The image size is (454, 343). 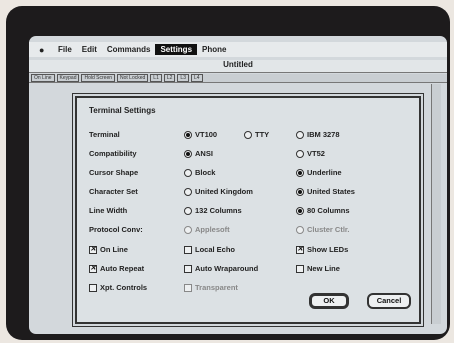 What do you see at coordinates (89, 49) in the screenshot?
I see `menu-edit: Edit` at bounding box center [89, 49].